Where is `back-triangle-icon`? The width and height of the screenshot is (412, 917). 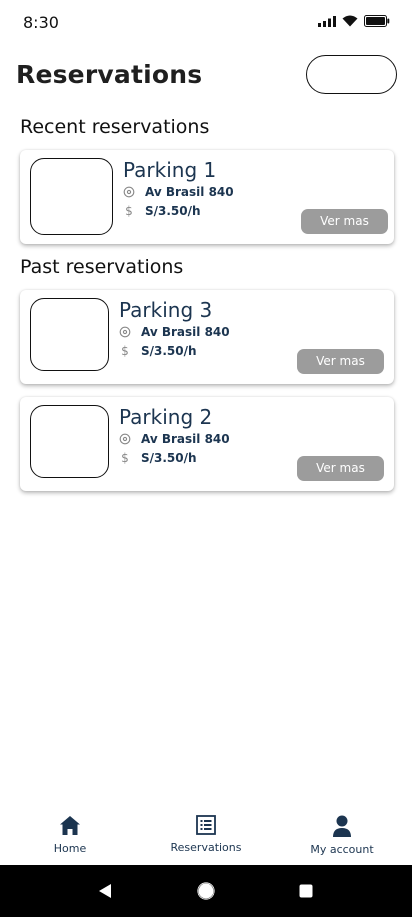
back-triangle-icon is located at coordinates (105, 891).